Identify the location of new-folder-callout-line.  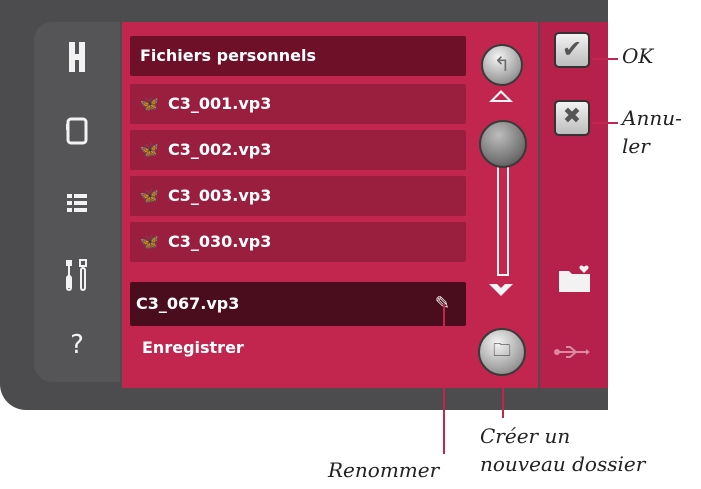
(503, 399).